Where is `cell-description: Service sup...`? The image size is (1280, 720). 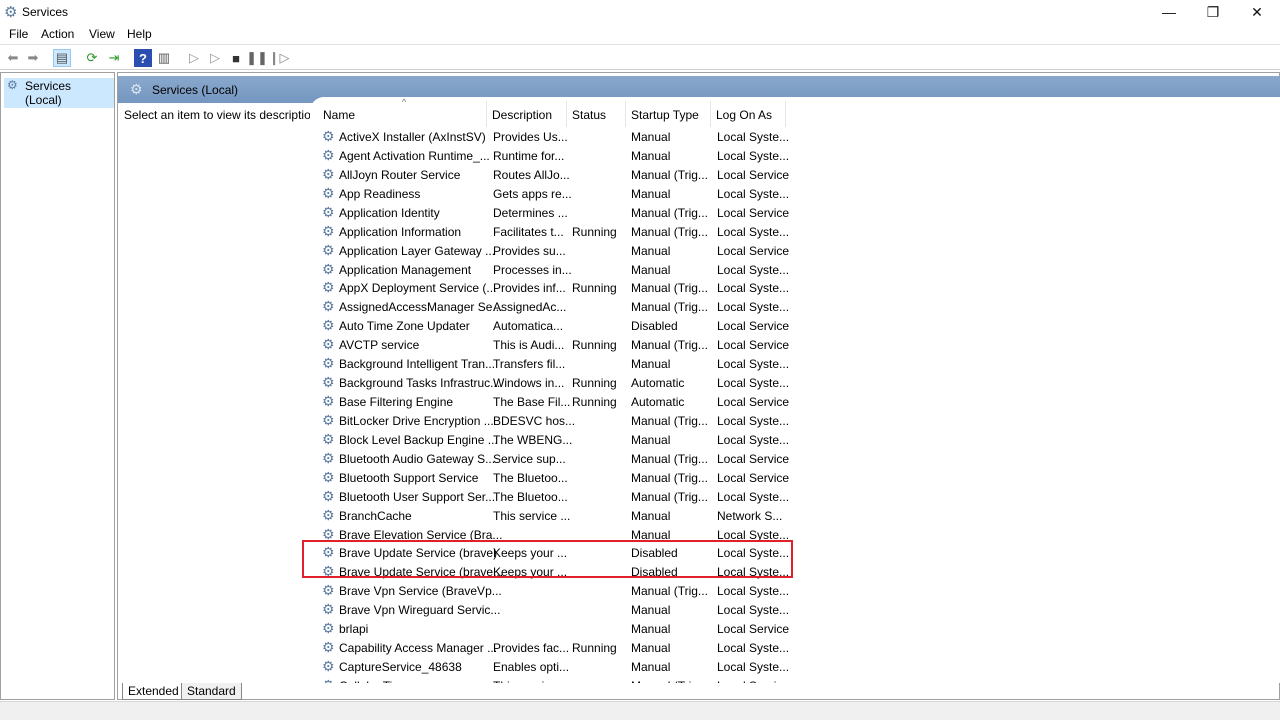 cell-description: Service sup... is located at coordinates (529, 458).